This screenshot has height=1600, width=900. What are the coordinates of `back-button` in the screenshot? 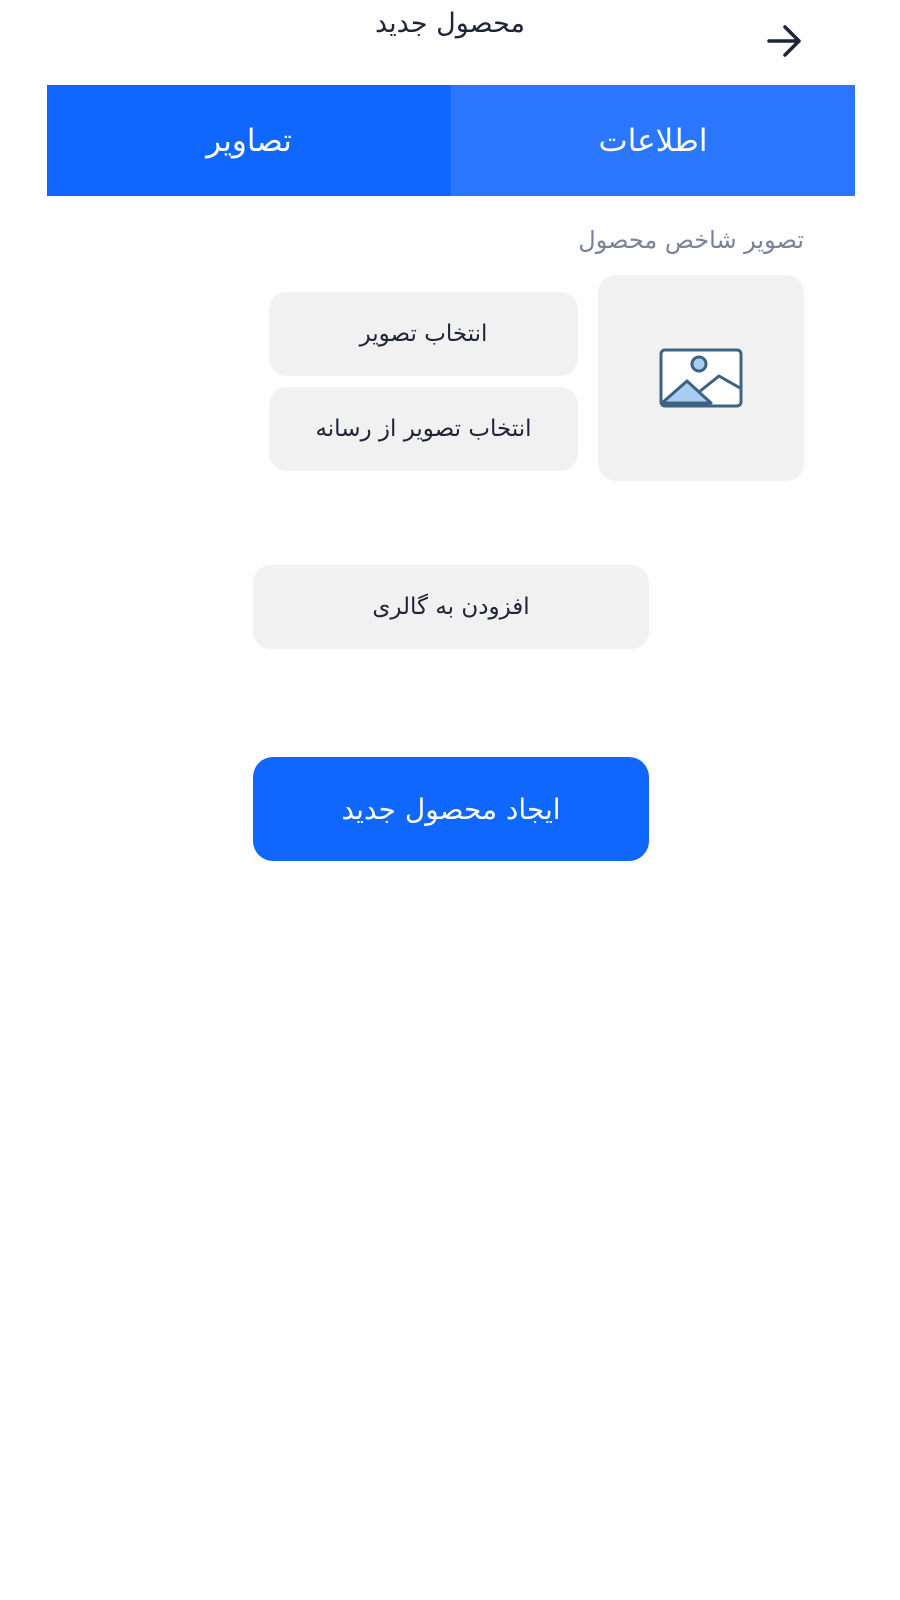 It's located at (785, 41).